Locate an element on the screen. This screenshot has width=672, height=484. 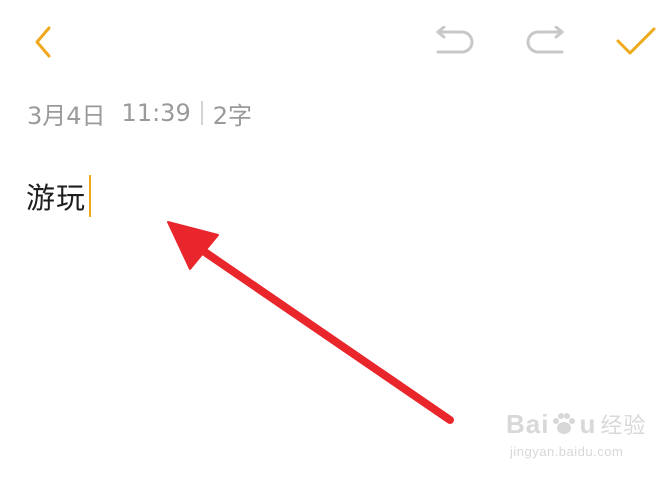
paw-icon is located at coordinates (564, 423).